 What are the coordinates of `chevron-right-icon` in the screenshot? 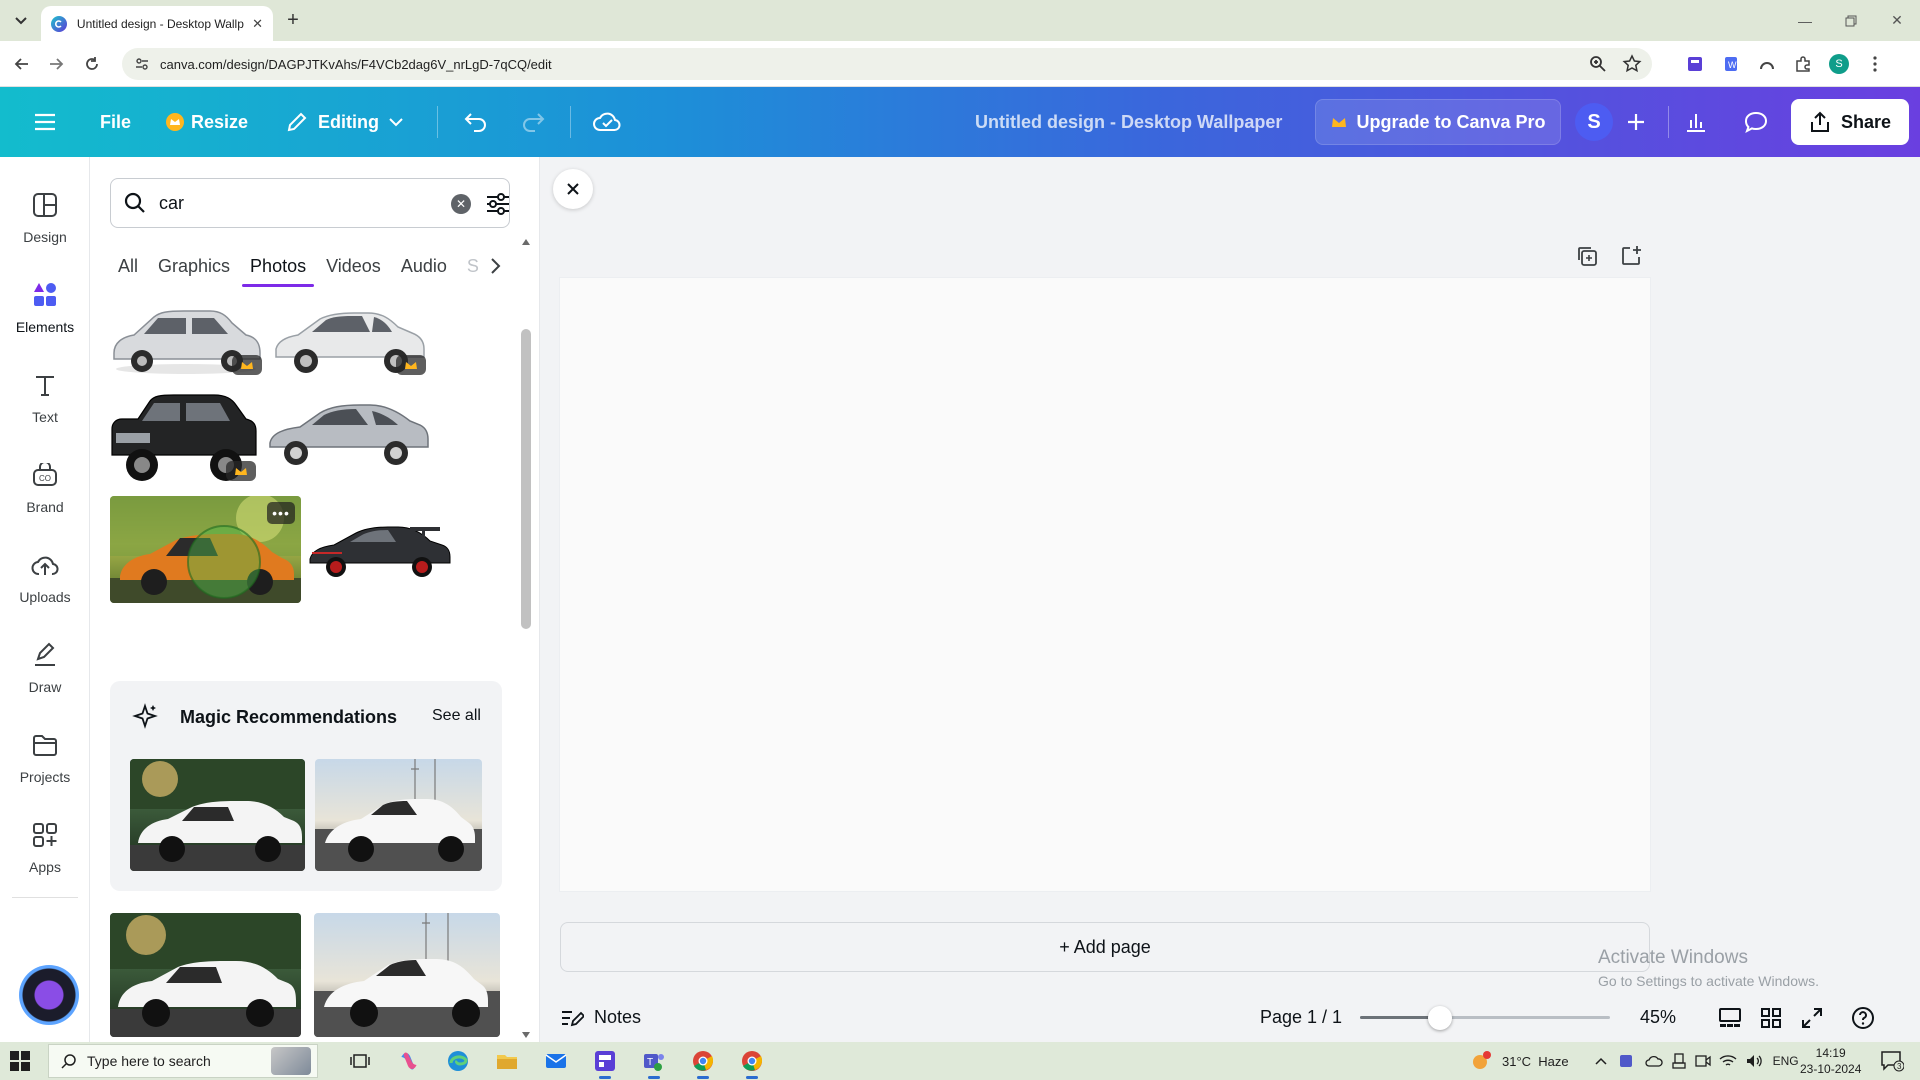 It's located at (496, 266).